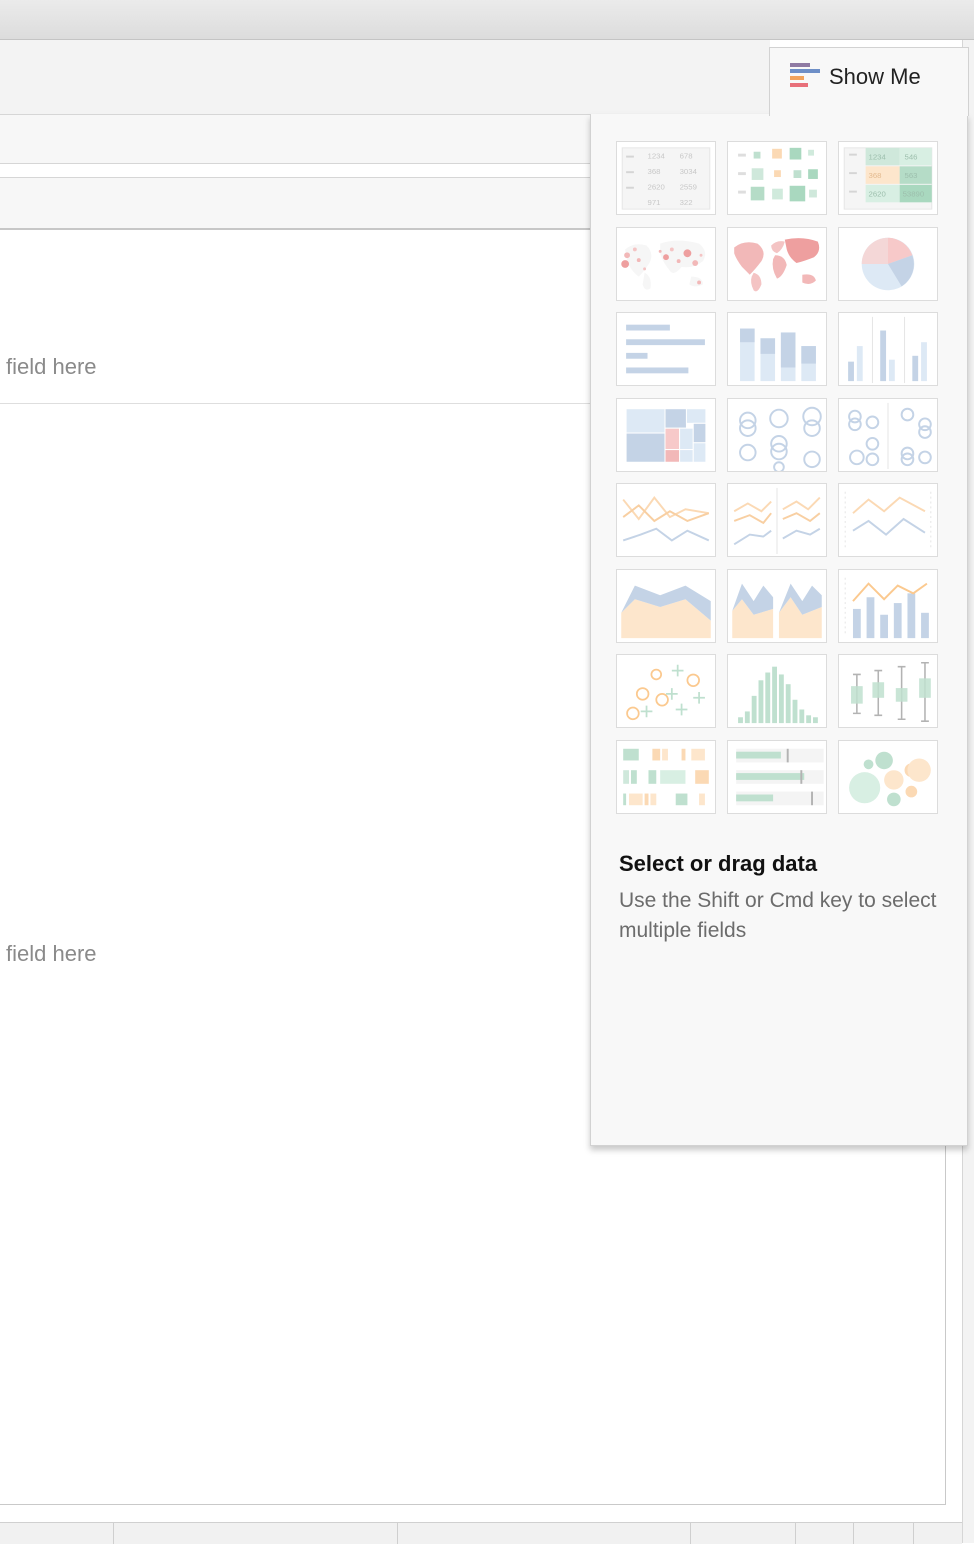 The image size is (974, 1544). I want to click on tt-num-1: 1234, so click(657, 156).